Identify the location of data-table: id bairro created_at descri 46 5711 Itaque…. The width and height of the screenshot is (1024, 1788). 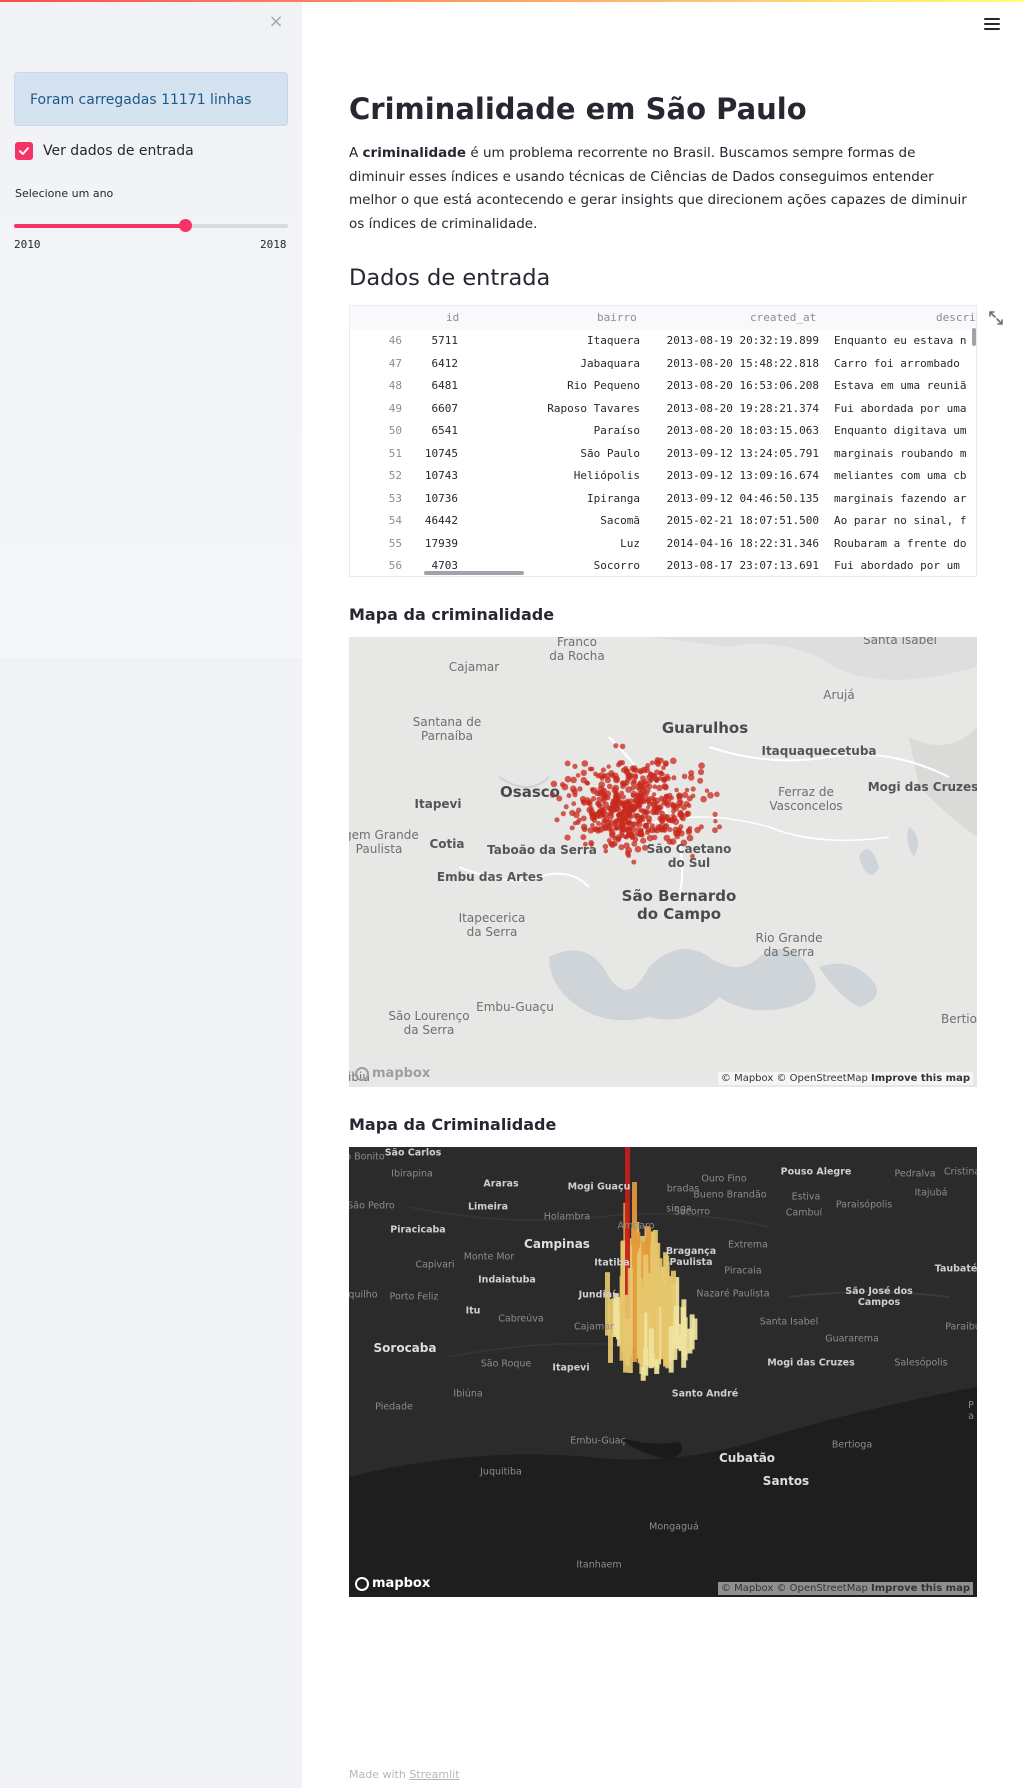
(663, 441).